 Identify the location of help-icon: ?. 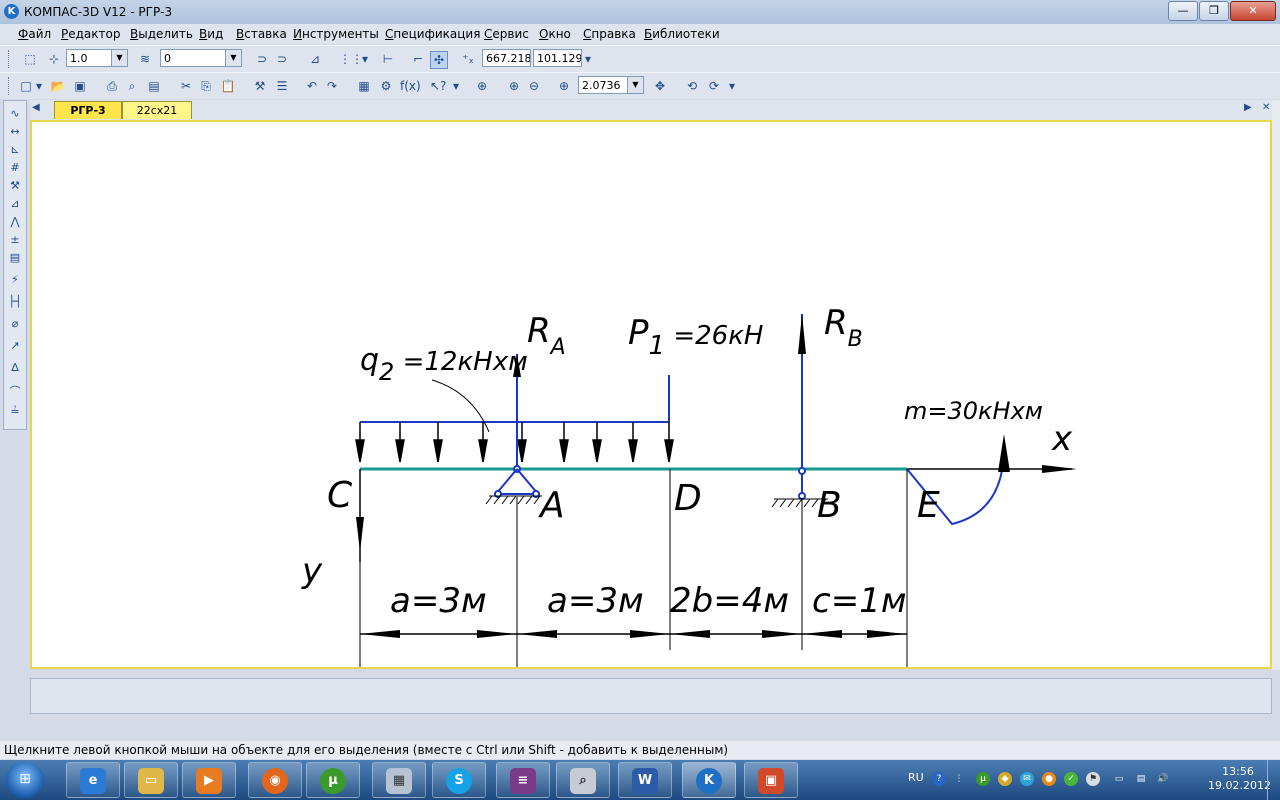
(939, 779).